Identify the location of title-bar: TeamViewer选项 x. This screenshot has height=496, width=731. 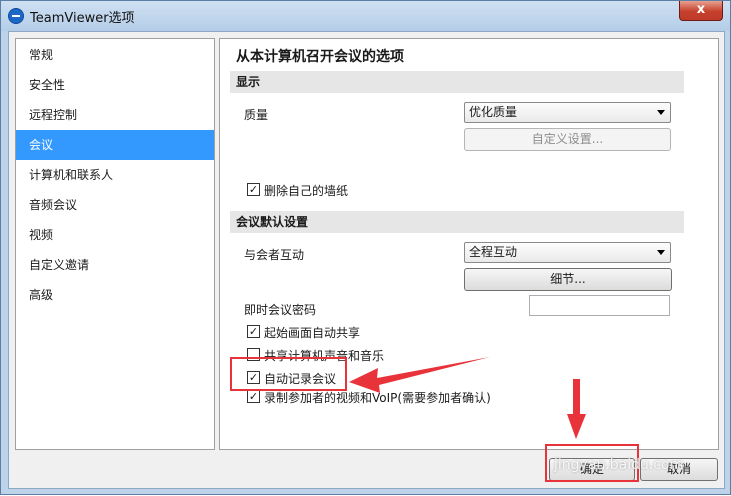
(365, 16).